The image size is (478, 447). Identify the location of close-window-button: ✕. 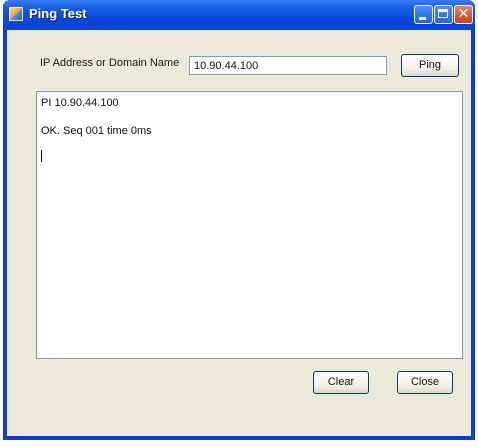
(463, 14).